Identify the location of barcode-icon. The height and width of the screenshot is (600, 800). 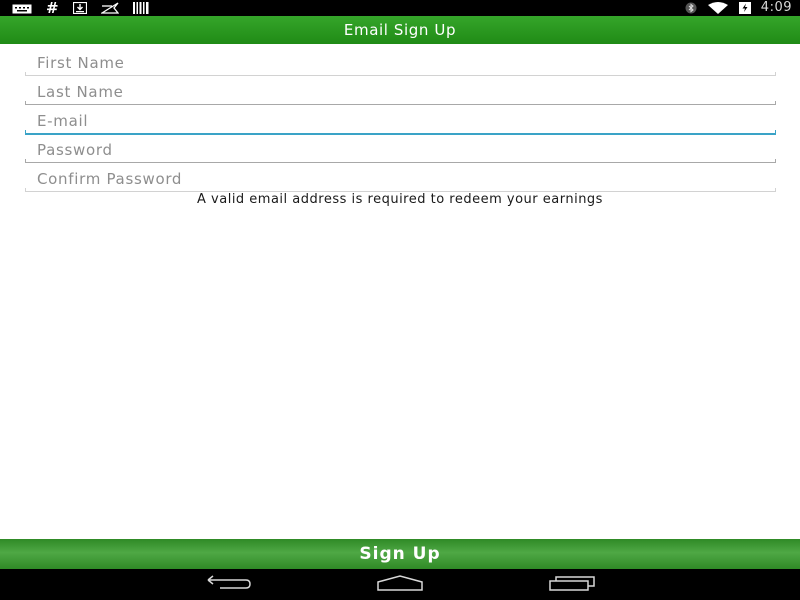
(140, 9).